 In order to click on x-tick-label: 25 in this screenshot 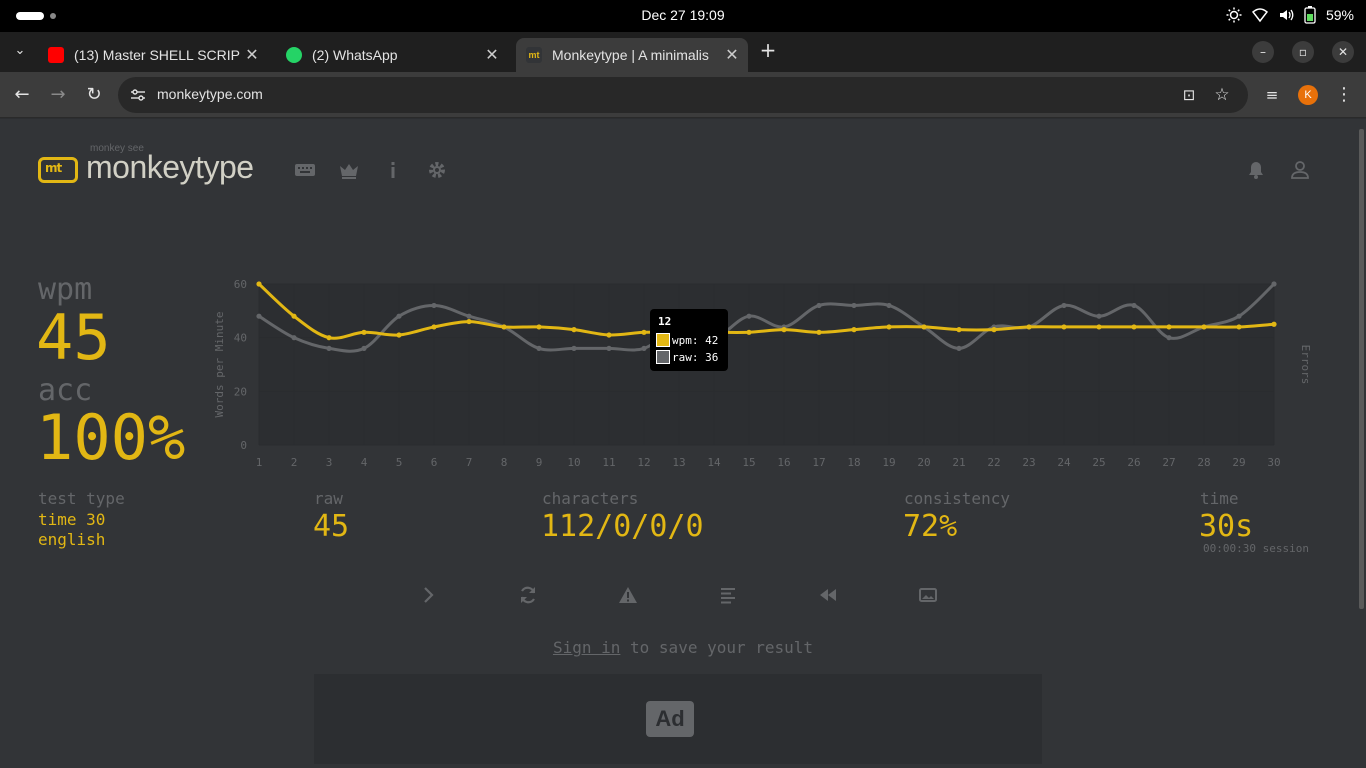, I will do `click(1098, 462)`.